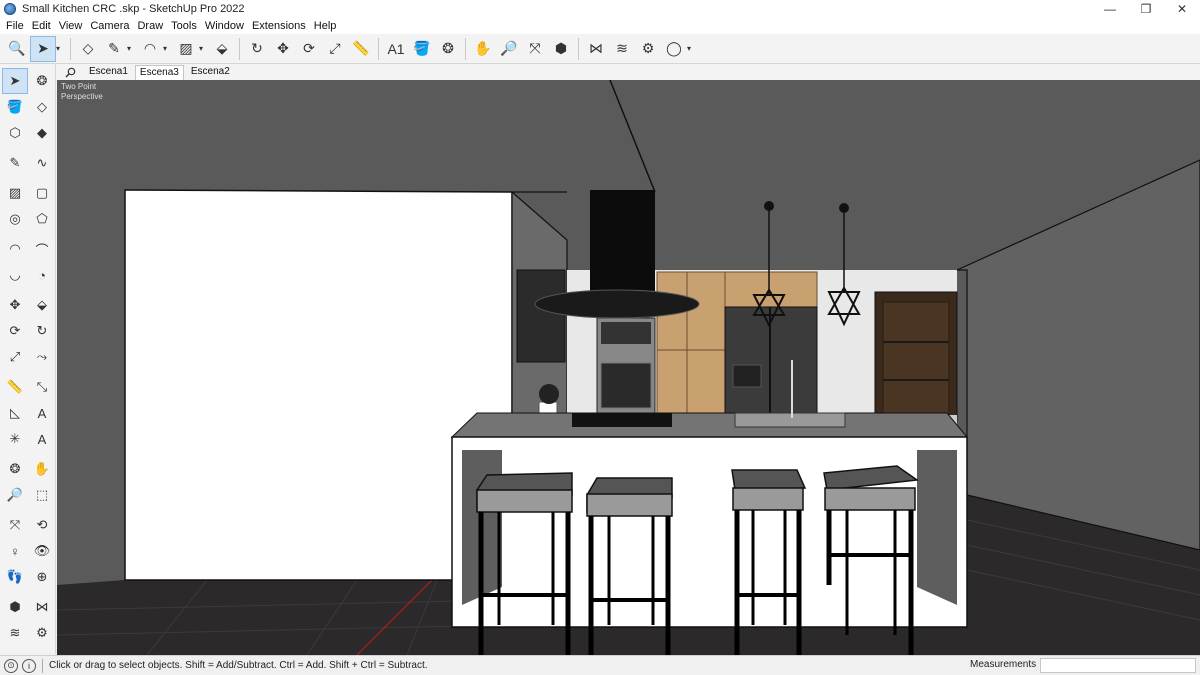 Image resolution: width=1200 pixels, height=675 pixels. Describe the element at coordinates (15, 439) in the screenshot. I see `left-axes-icon: ✳` at that location.